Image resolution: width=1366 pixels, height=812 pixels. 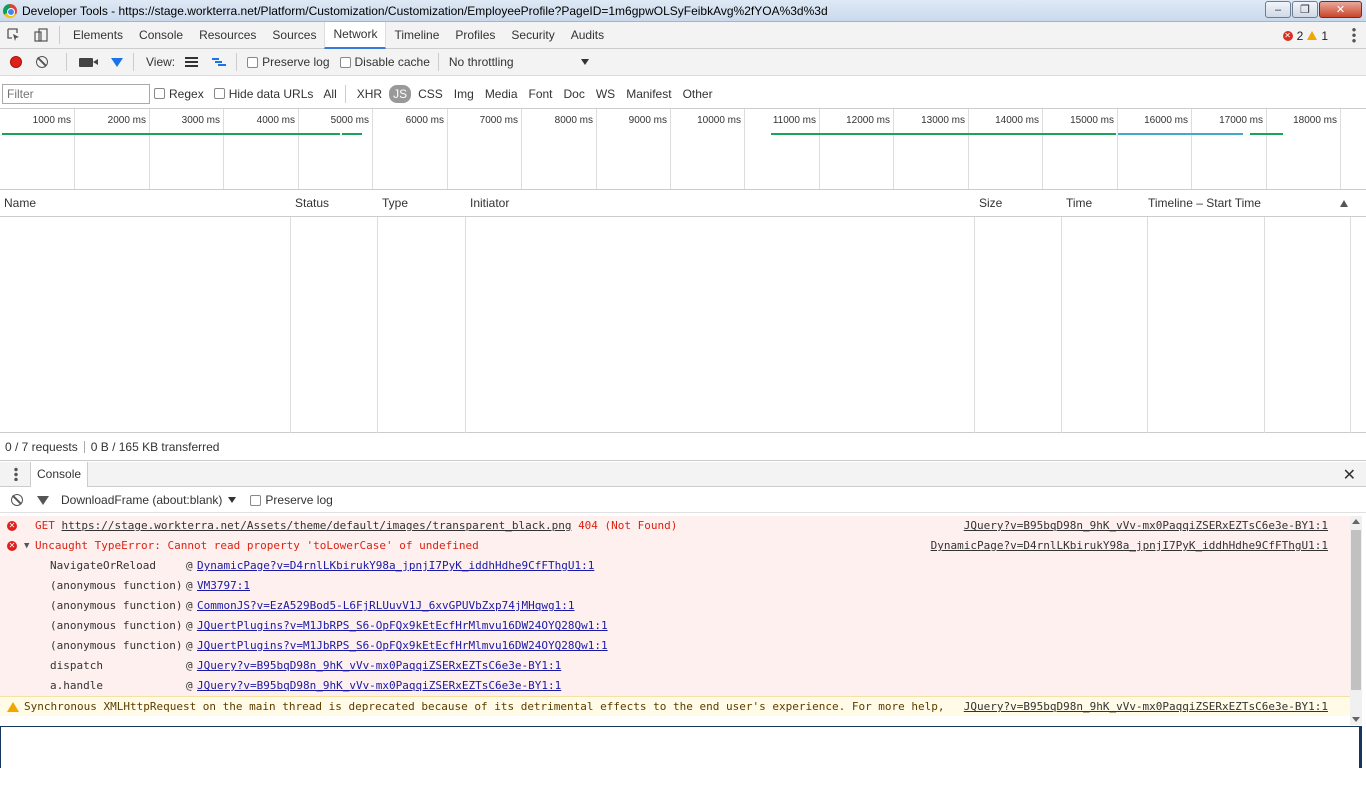 What do you see at coordinates (1340, 9) in the screenshot?
I see `close-window-button: ✕` at bounding box center [1340, 9].